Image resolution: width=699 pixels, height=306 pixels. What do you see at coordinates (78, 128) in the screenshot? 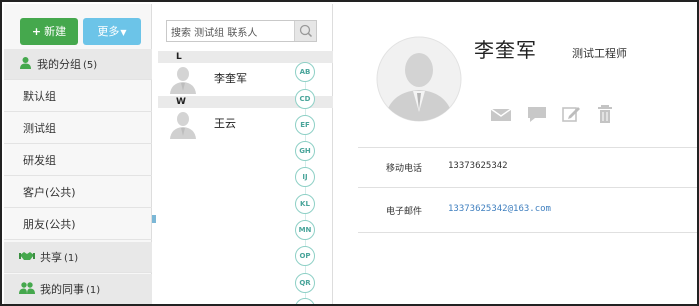
I see `sidebar-item-test-group: 测试组` at bounding box center [78, 128].